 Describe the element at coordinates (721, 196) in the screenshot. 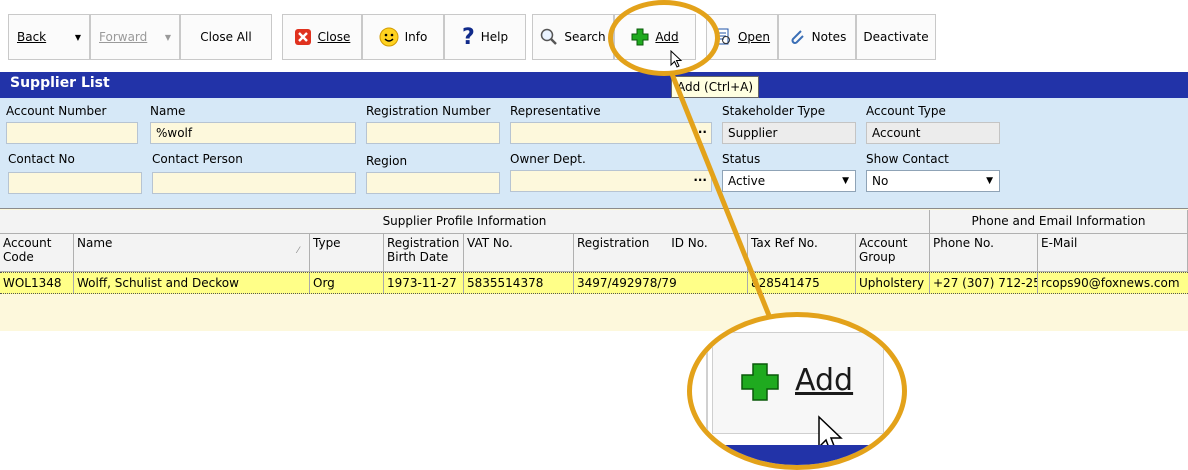

I see `callout-connector` at that location.